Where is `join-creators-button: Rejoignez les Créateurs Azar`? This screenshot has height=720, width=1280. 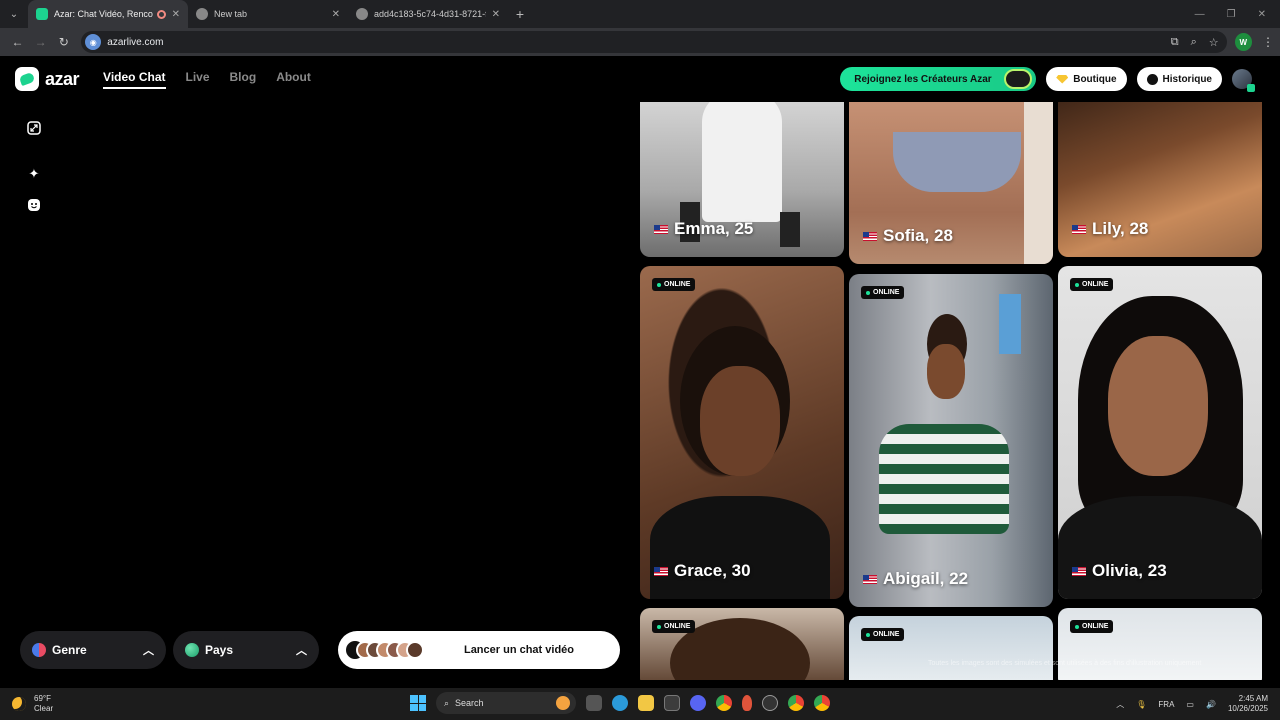
join-creators-button: Rejoignez les Créateurs Azar is located at coordinates (938, 79).